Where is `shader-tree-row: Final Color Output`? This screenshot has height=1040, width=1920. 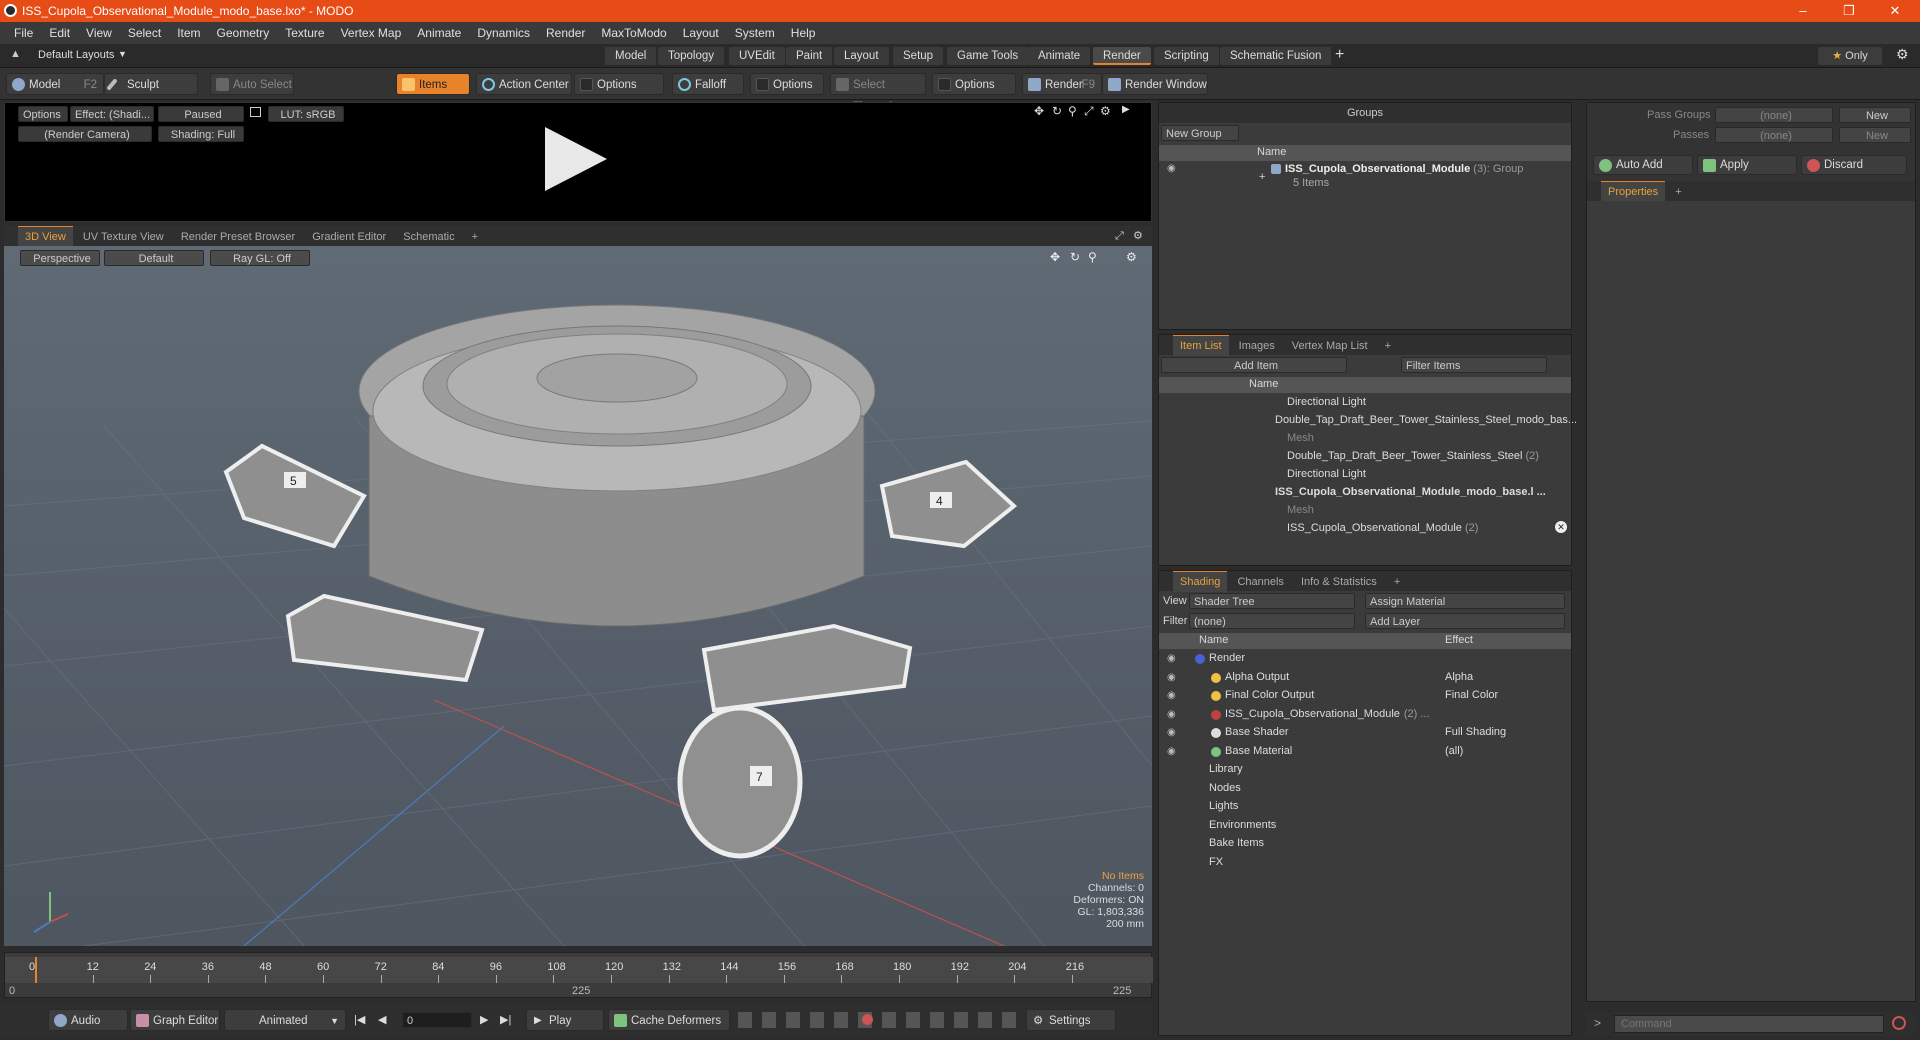 shader-tree-row: Final Color Output is located at coordinates (1269, 695).